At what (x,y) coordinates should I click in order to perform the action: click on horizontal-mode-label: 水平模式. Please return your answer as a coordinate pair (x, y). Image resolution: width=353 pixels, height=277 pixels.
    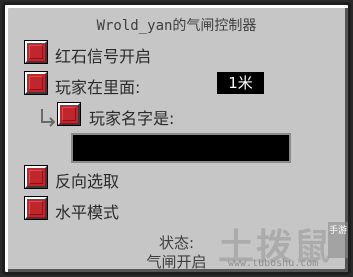
    Looking at the image, I should click on (87, 212).